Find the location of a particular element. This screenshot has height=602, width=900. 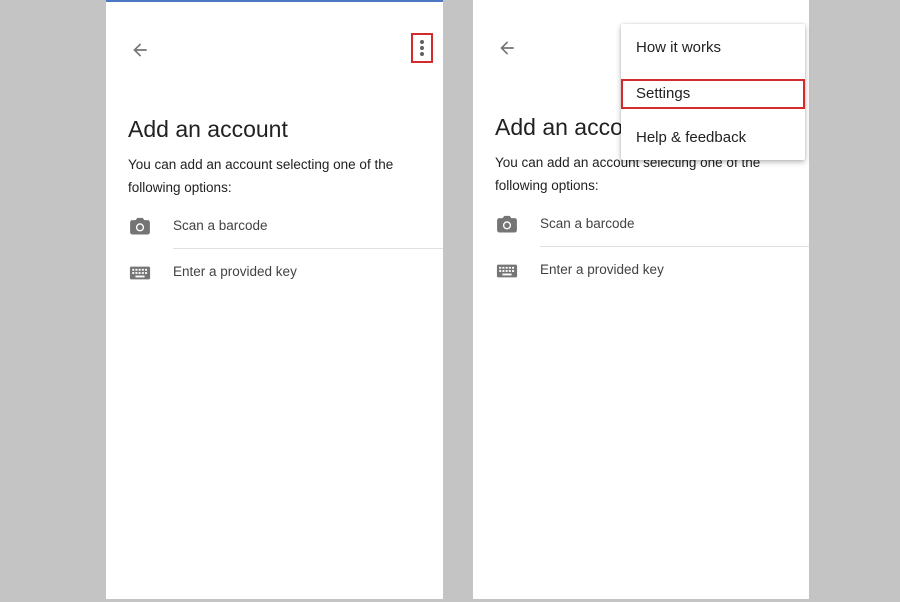

more-vert-icon is located at coordinates (422, 48).